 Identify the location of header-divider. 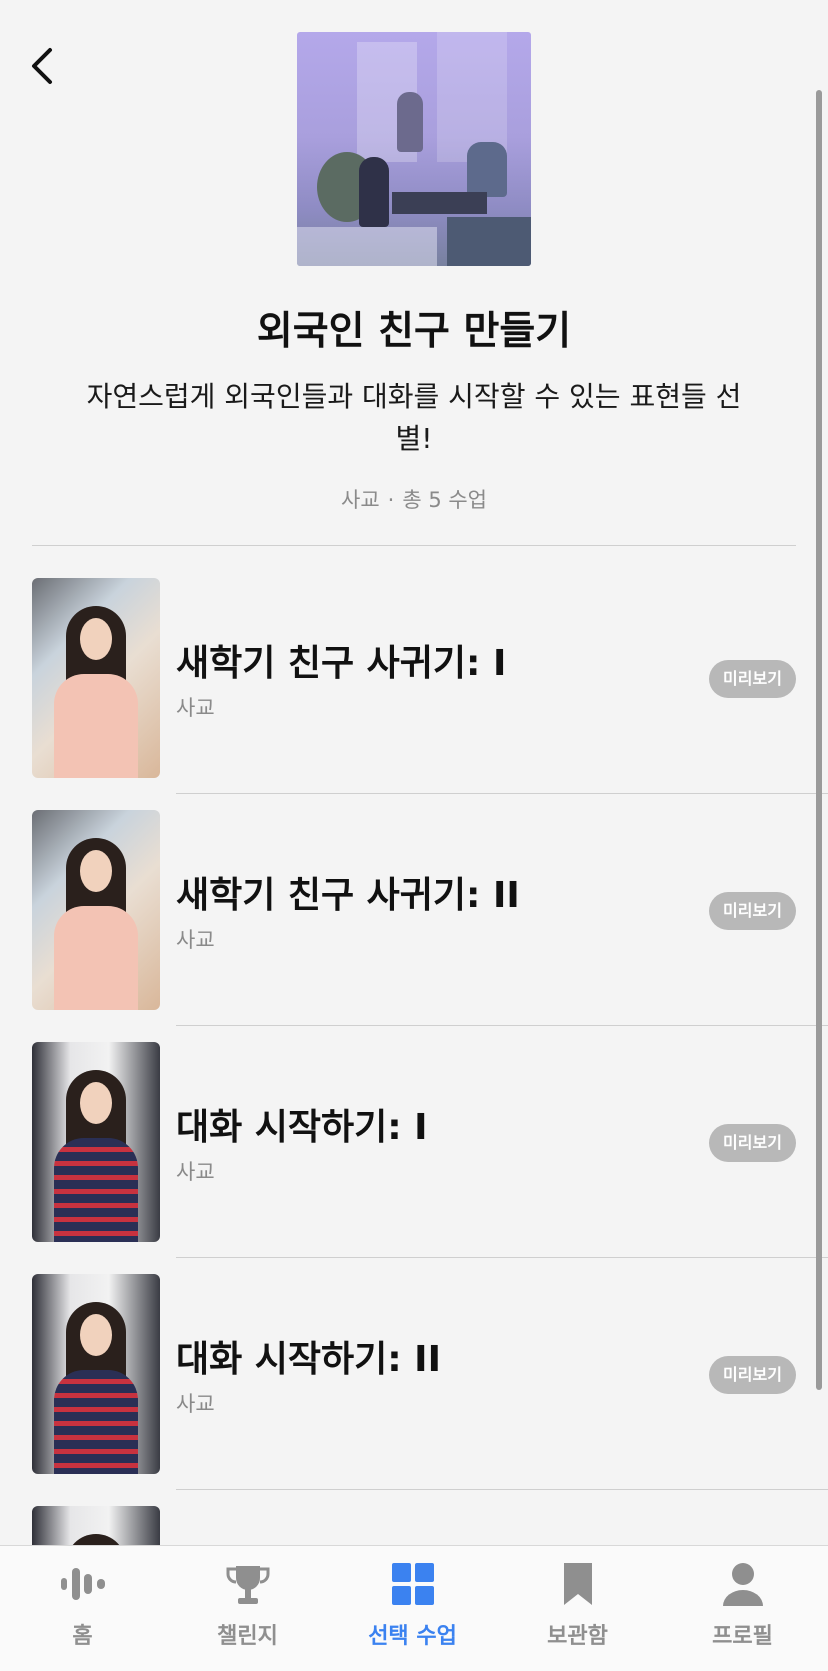
(414, 545).